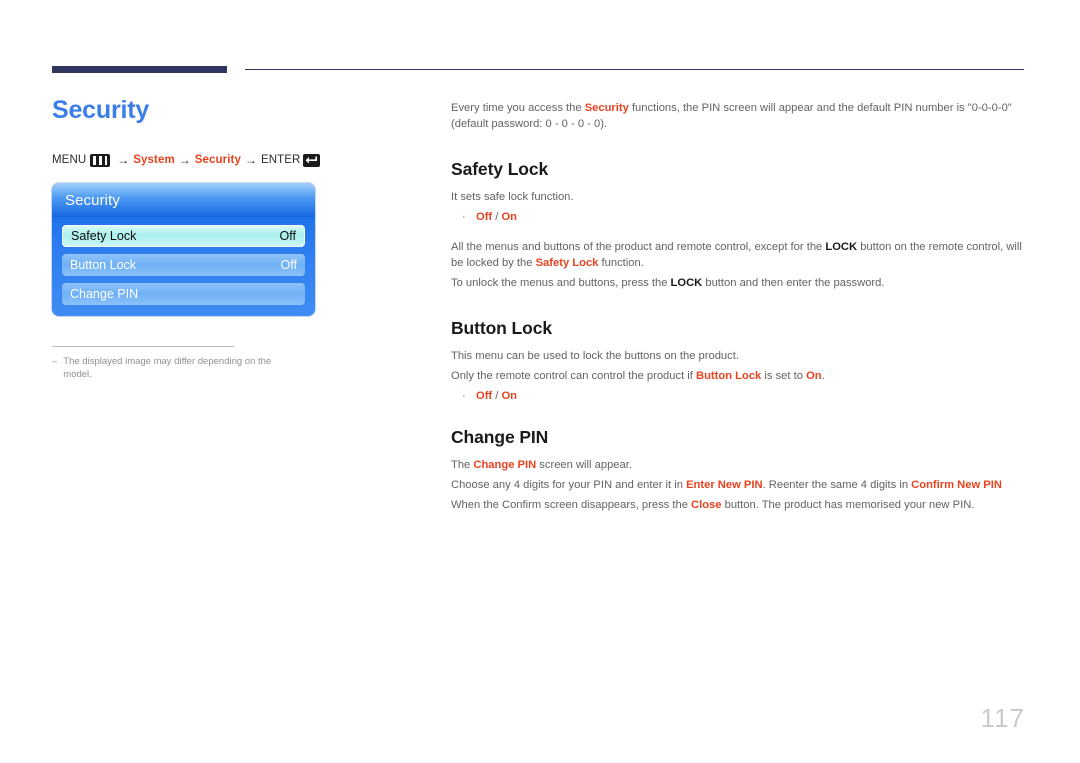 This screenshot has width=1080, height=763. Describe the element at coordinates (183, 200) in the screenshot. I see `osd-header: Security` at that location.